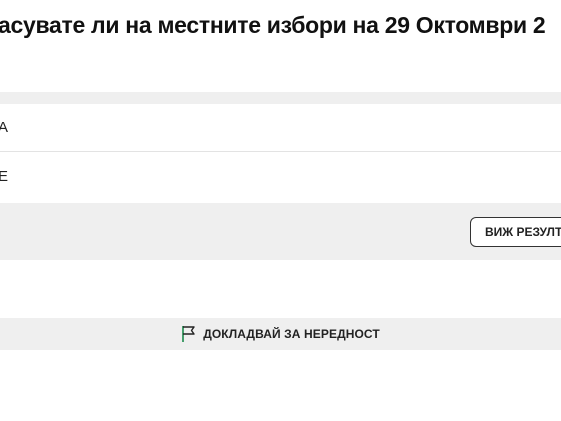 The width and height of the screenshot is (561, 421). Describe the element at coordinates (189, 334) in the screenshot. I see `flag-icon` at that location.